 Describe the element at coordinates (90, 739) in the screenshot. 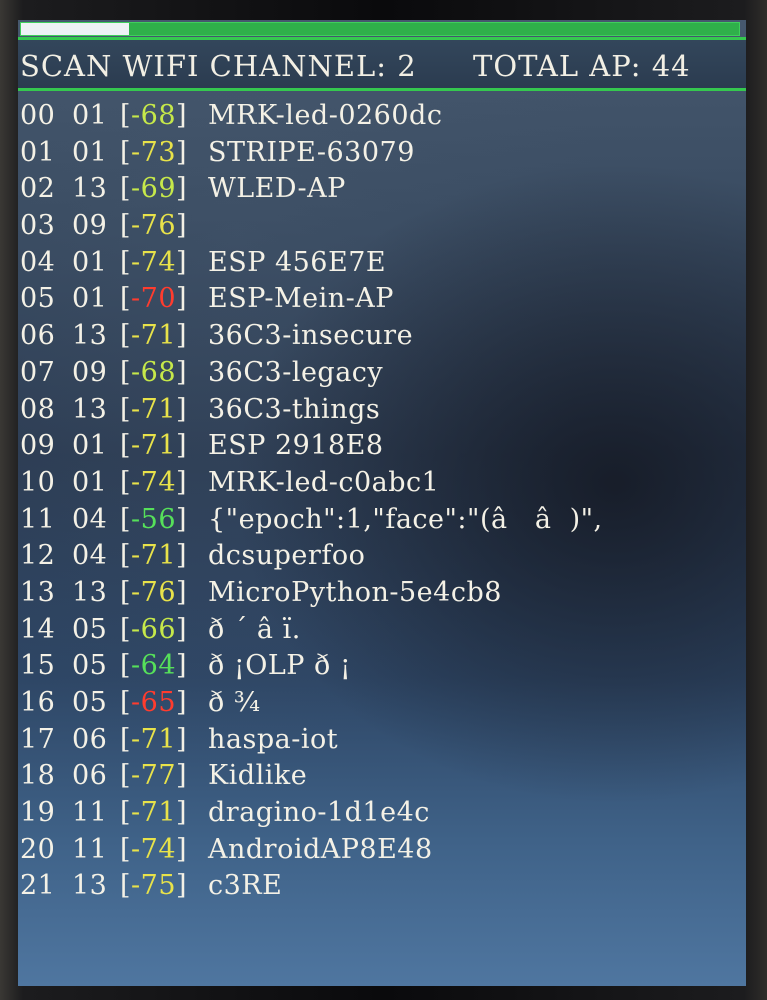

I see `ap-channel: 06` at that location.